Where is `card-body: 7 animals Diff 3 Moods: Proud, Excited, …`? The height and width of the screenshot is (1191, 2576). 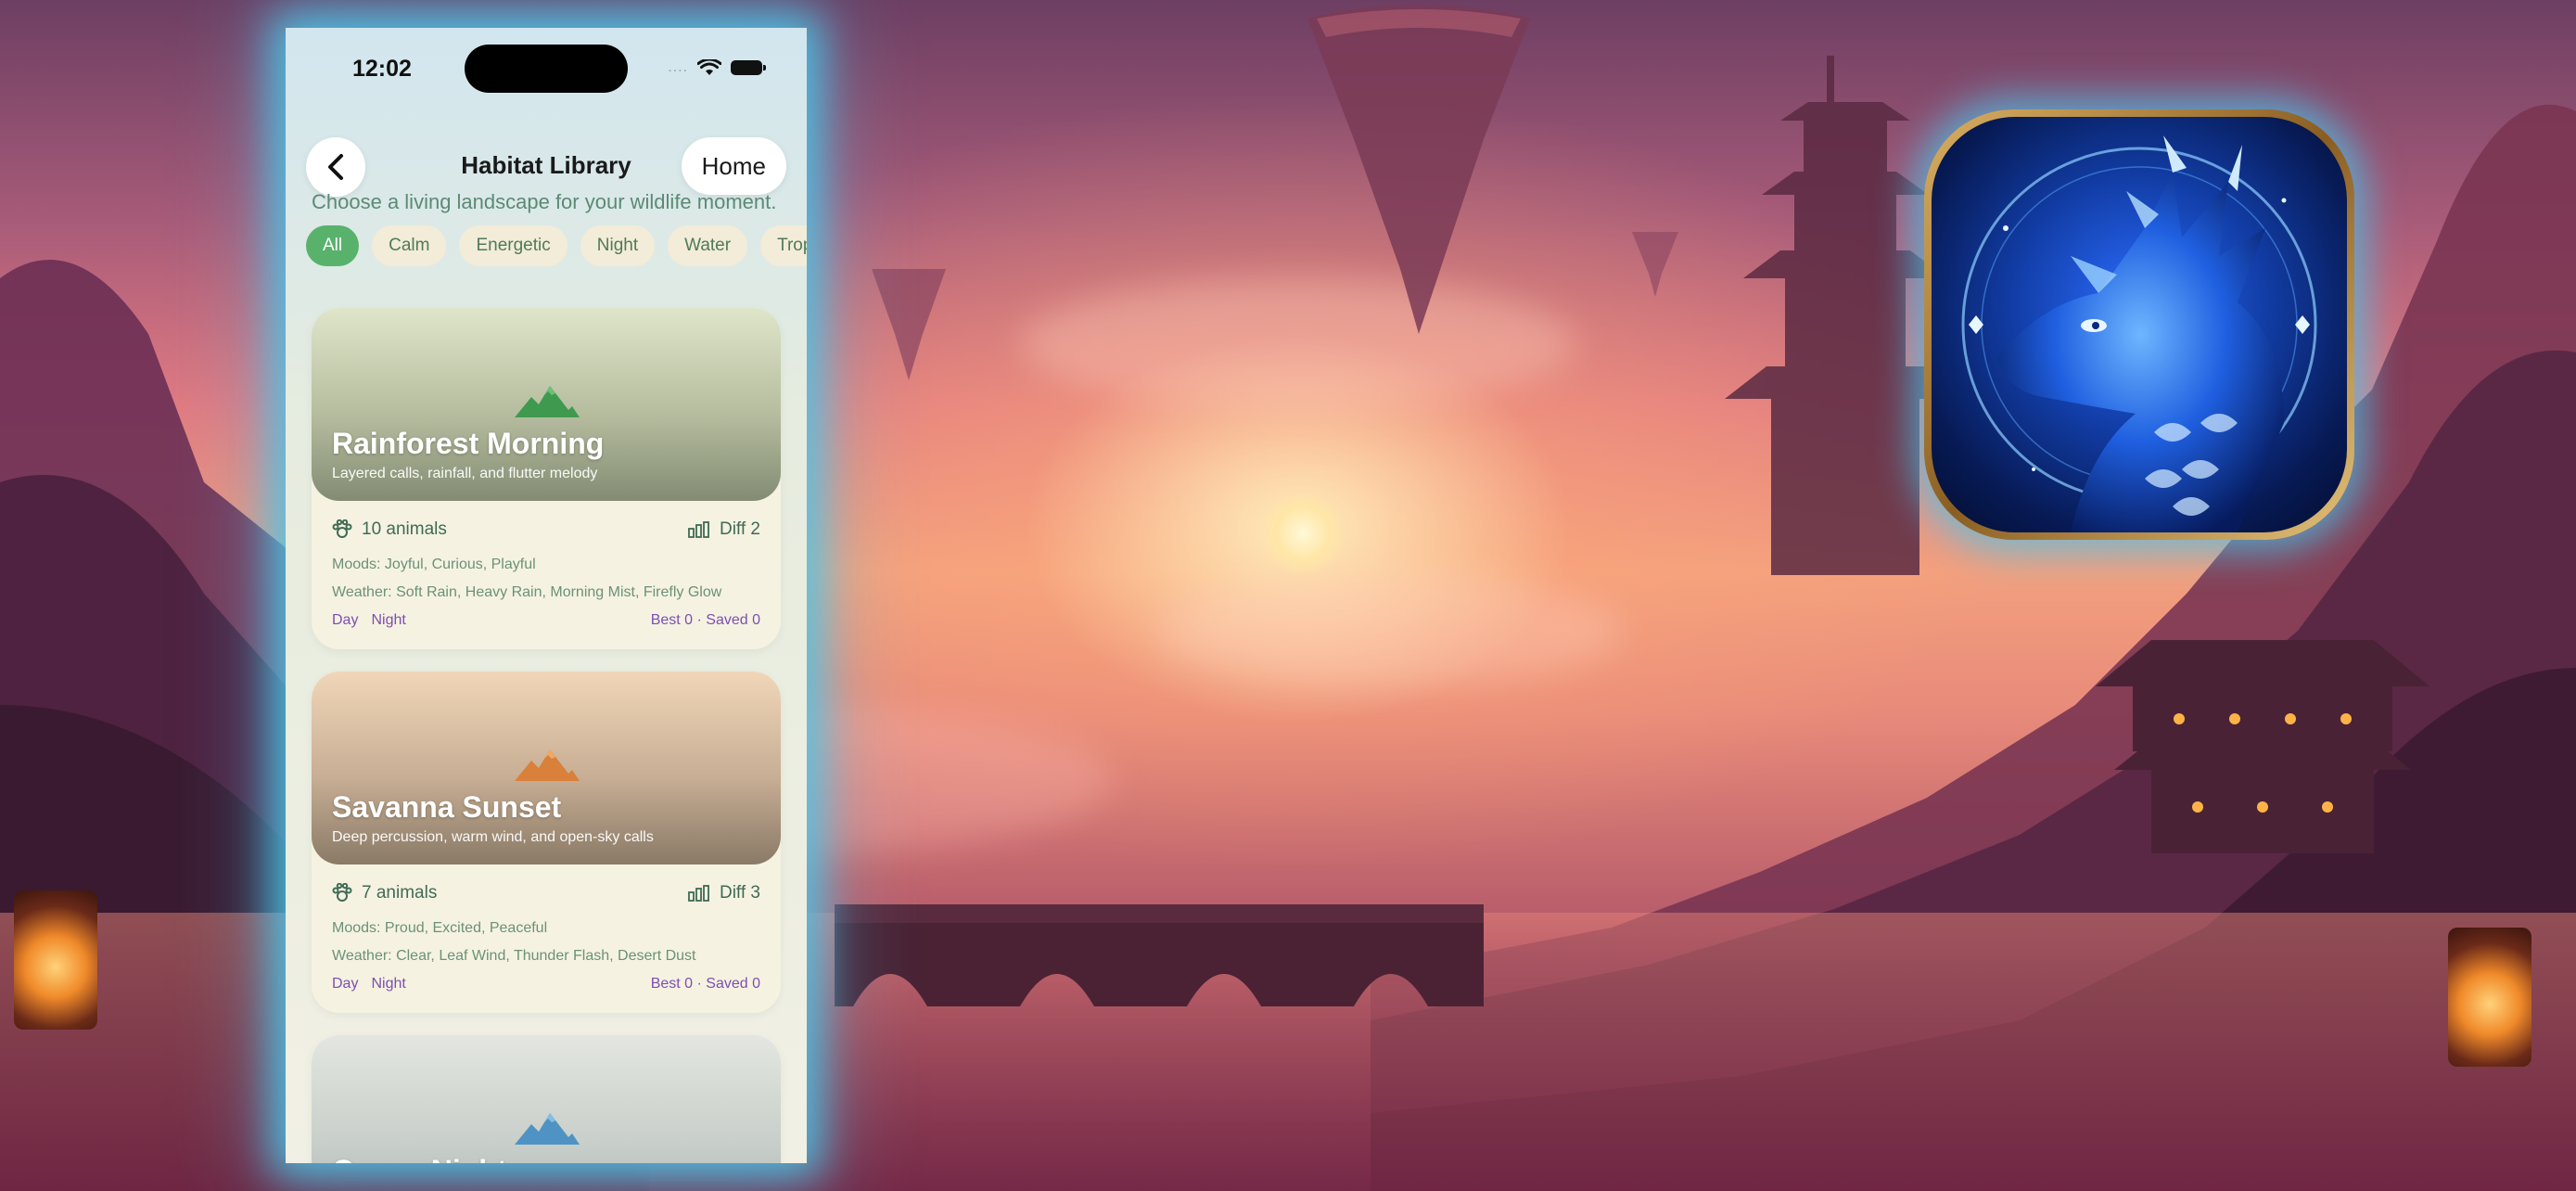
card-body: 7 animals Diff 3 Moods: Proud, Excited, … is located at coordinates (546, 938).